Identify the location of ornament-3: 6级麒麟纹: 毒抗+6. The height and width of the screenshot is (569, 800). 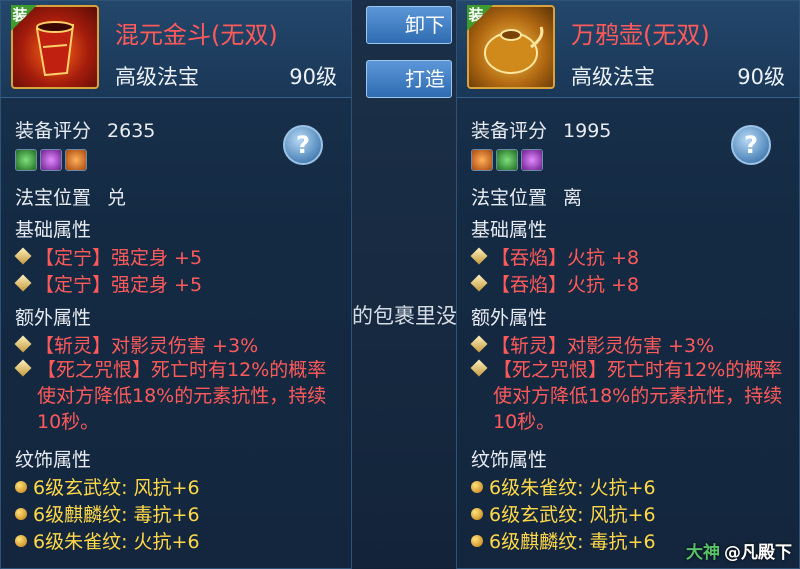
(563, 540).